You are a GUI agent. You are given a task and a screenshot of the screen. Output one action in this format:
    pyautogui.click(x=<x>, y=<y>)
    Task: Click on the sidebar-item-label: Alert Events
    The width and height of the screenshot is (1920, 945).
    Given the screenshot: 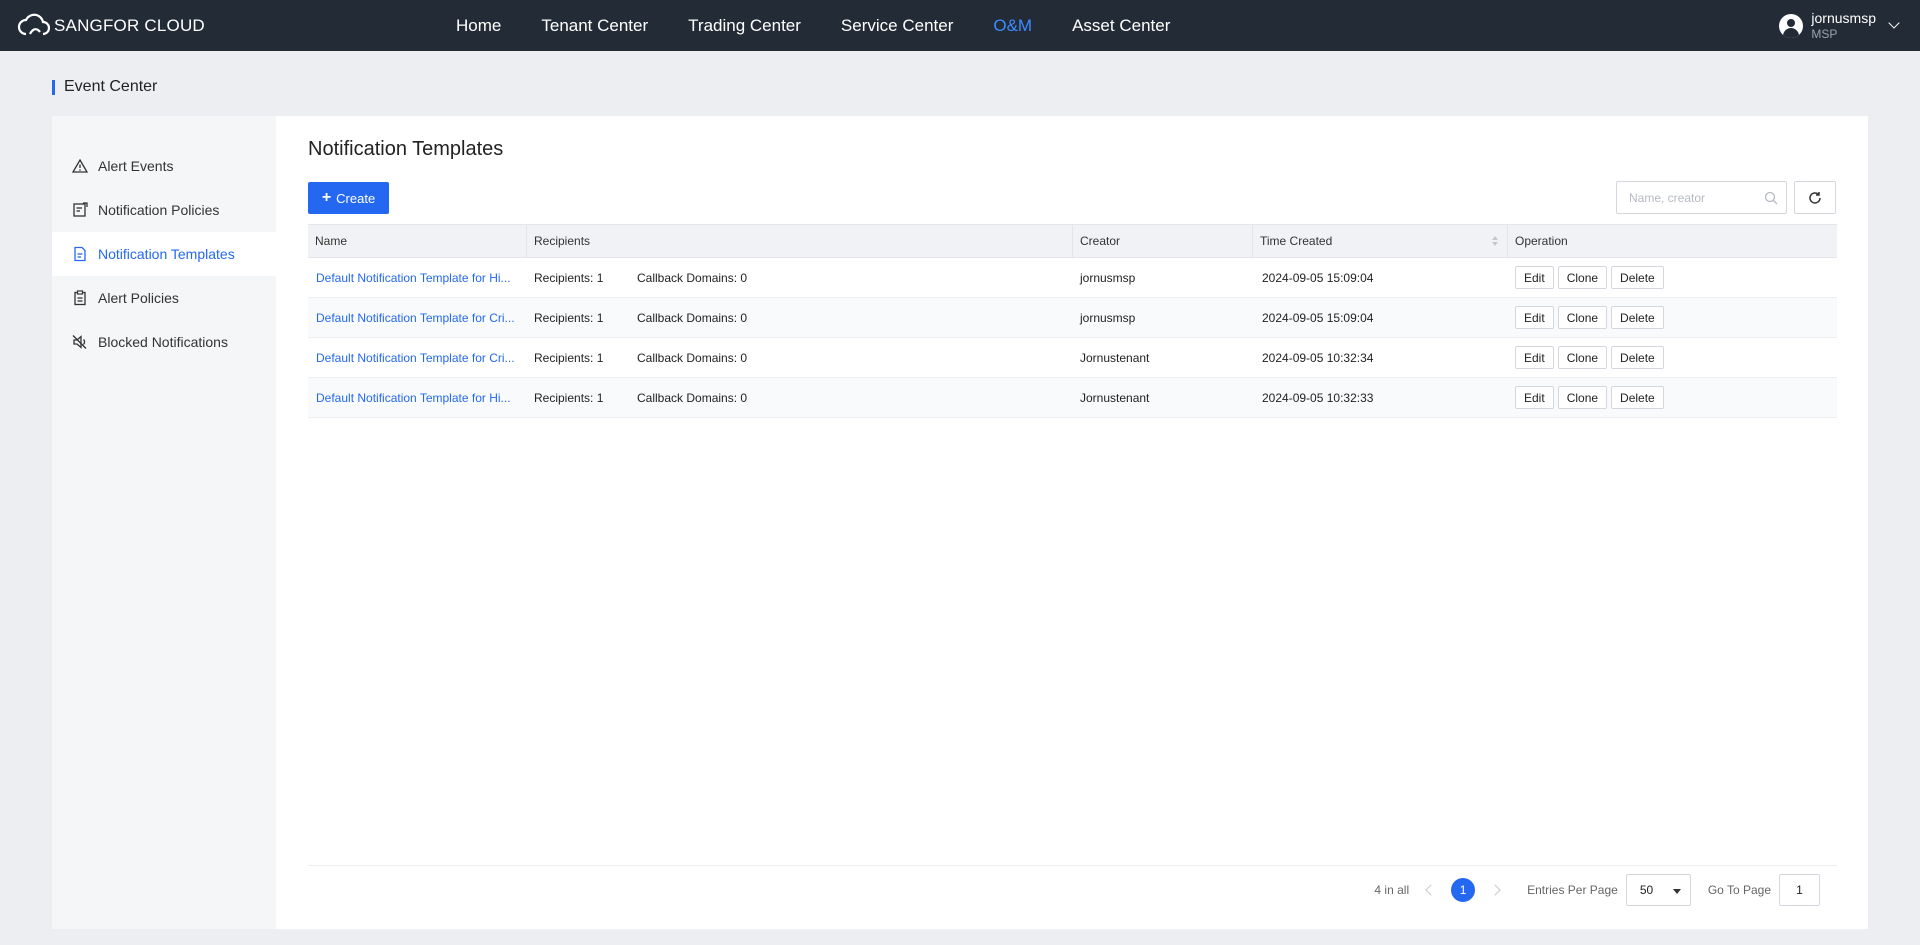 What is the action you would take?
    pyautogui.click(x=136, y=166)
    